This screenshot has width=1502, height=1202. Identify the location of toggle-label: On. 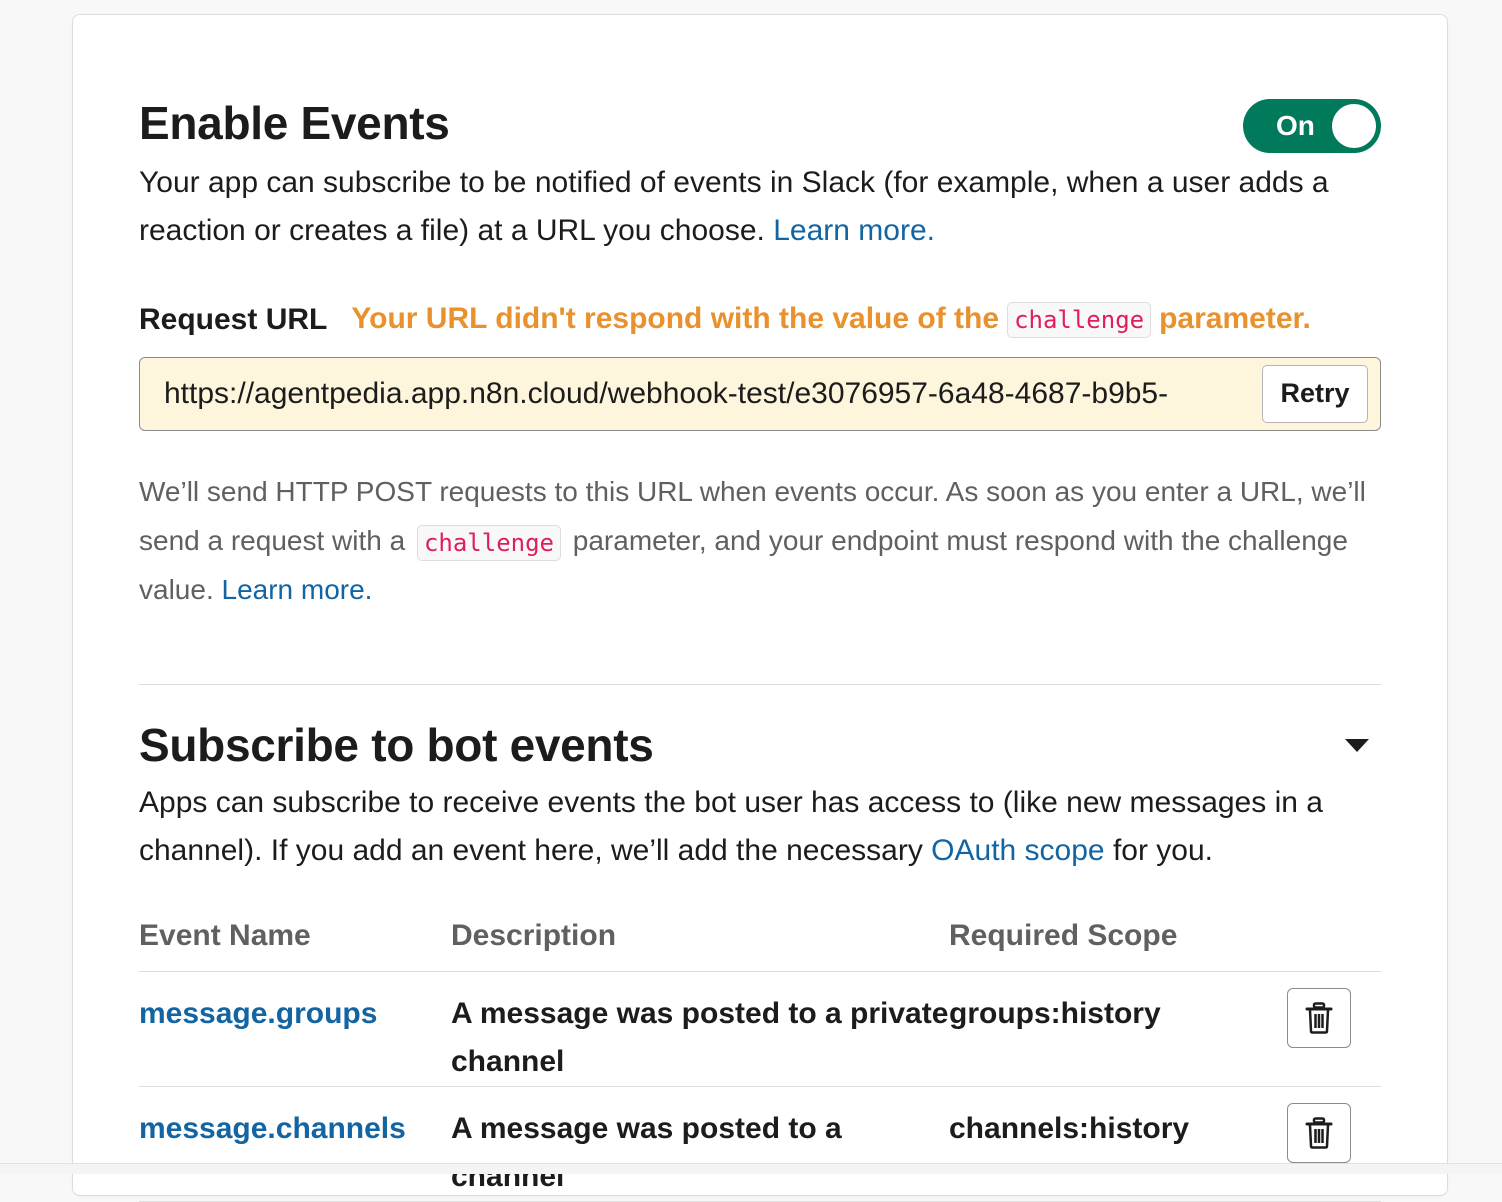
(1295, 126).